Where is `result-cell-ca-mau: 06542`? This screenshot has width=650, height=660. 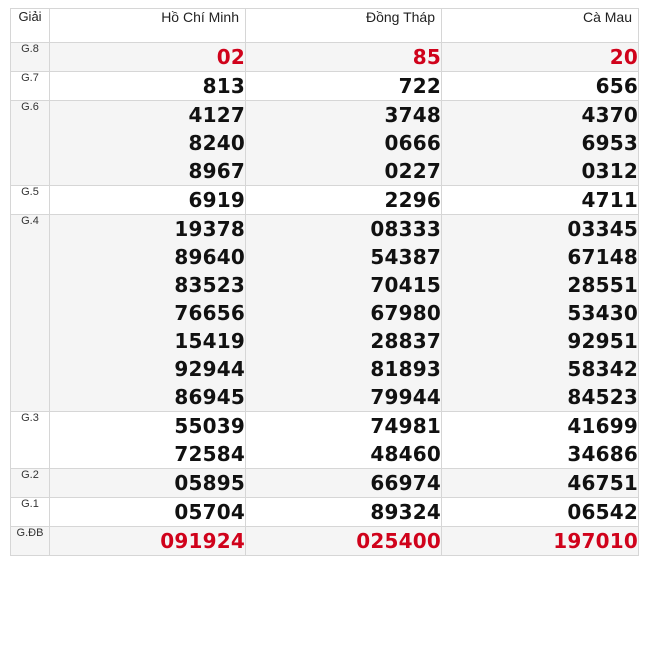
result-cell-ca-mau: 06542 is located at coordinates (540, 512).